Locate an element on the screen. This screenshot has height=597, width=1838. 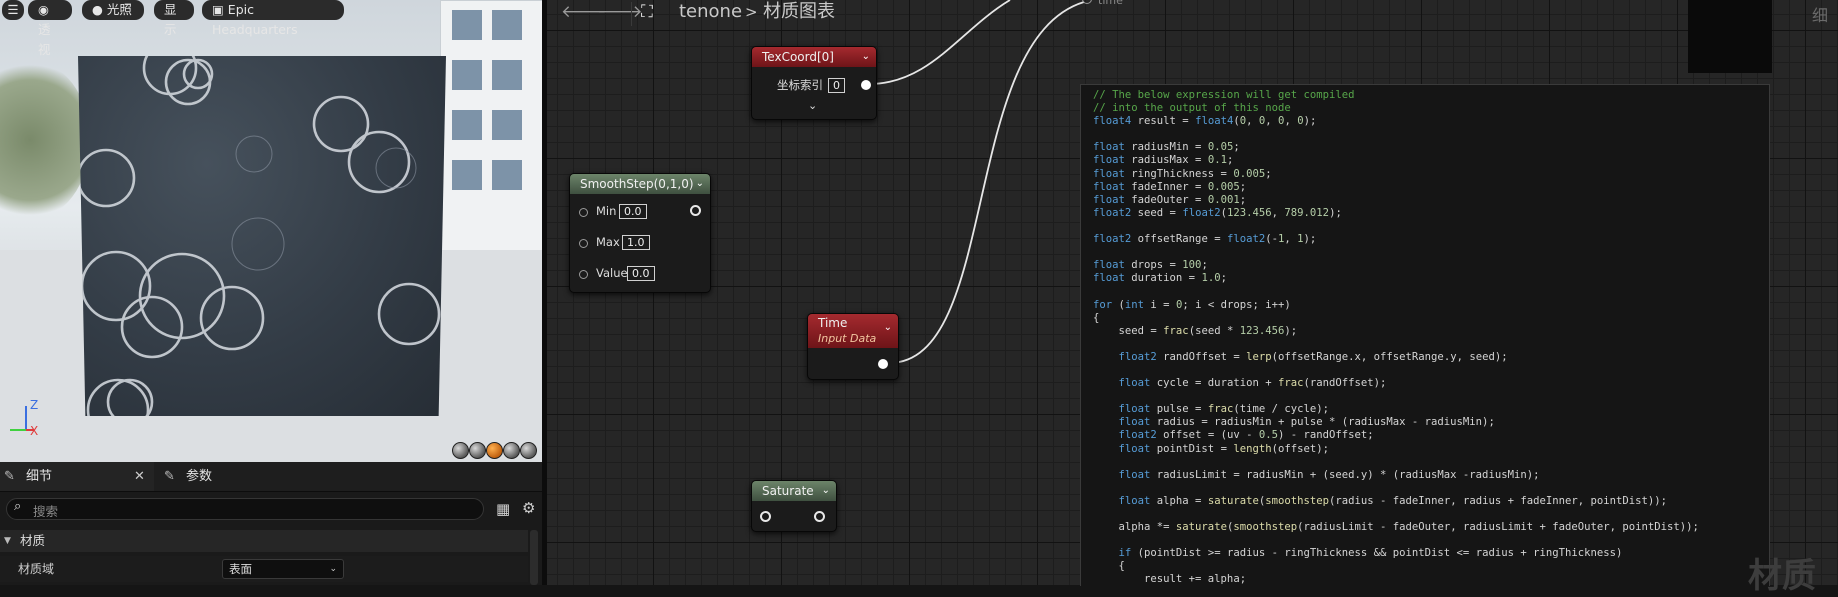
code-line: float2 offsetRange = float2(-1, 1); is located at coordinates (1205, 239).